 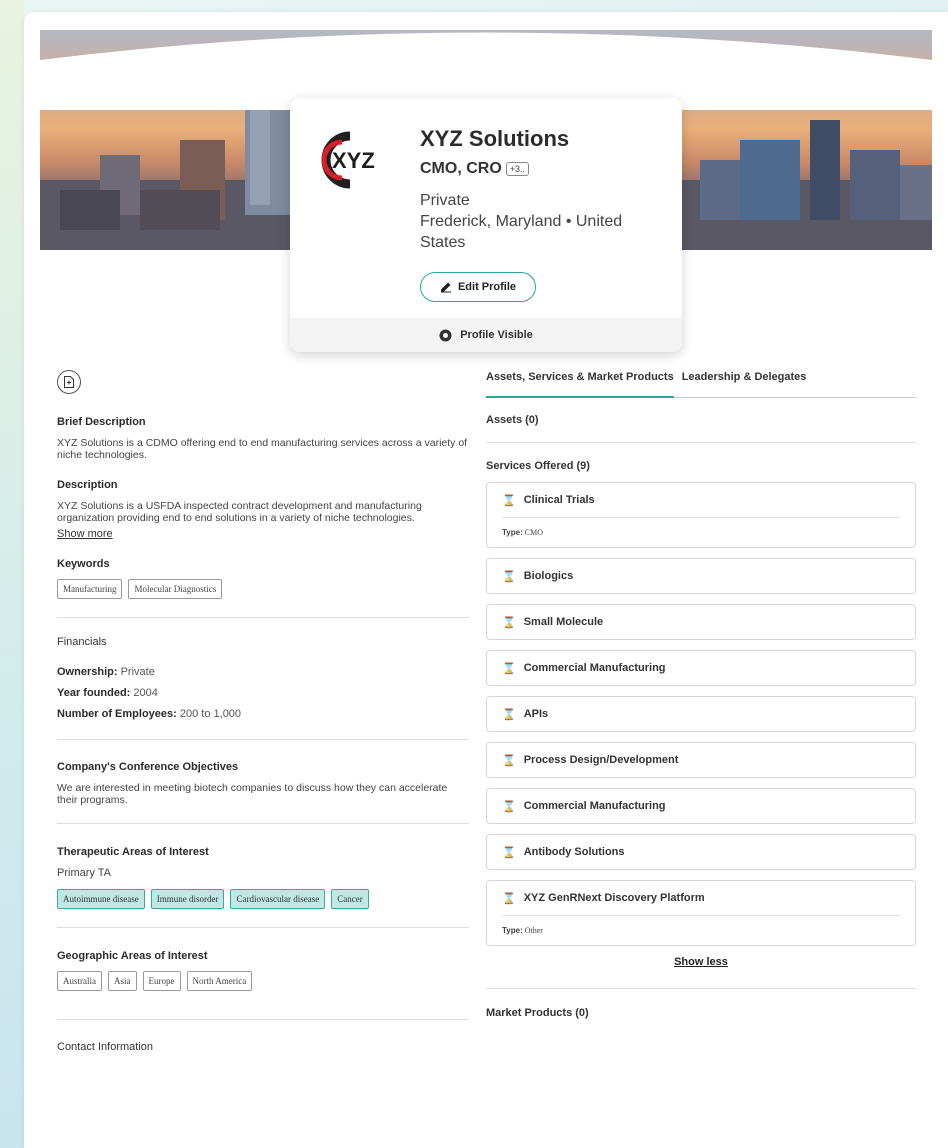 What do you see at coordinates (117, 714) in the screenshot?
I see `employees-key: Number of Employees:` at bounding box center [117, 714].